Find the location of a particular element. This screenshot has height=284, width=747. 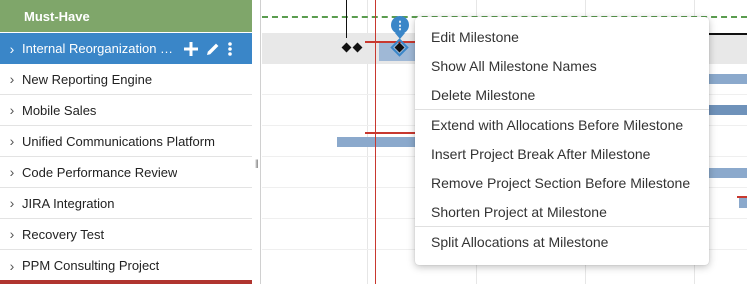

row-bottom-accent is located at coordinates (126, 282).